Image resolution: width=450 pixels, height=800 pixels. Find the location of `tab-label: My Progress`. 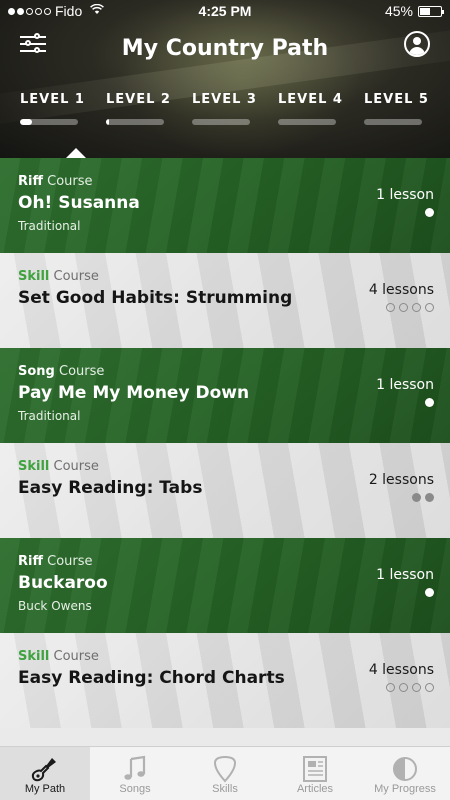

tab-label: My Progress is located at coordinates (405, 789).